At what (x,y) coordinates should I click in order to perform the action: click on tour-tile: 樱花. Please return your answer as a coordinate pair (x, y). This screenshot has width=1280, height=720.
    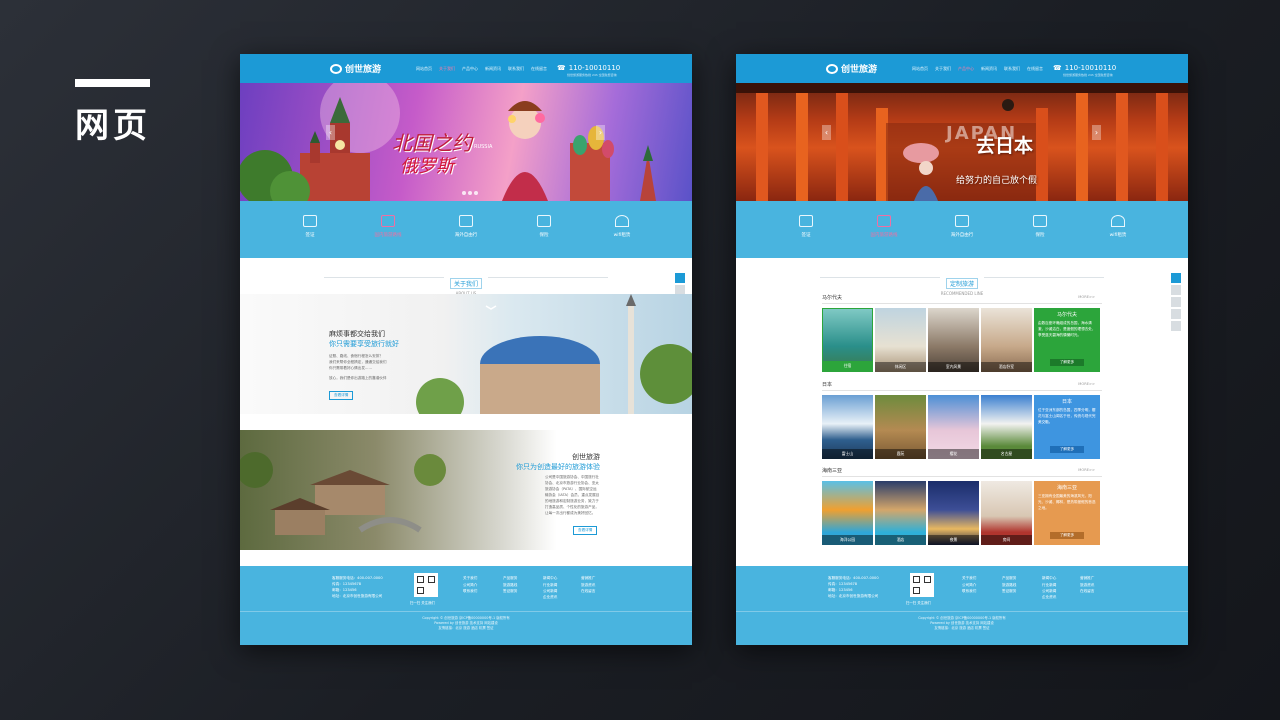
    Looking at the image, I should click on (953, 427).